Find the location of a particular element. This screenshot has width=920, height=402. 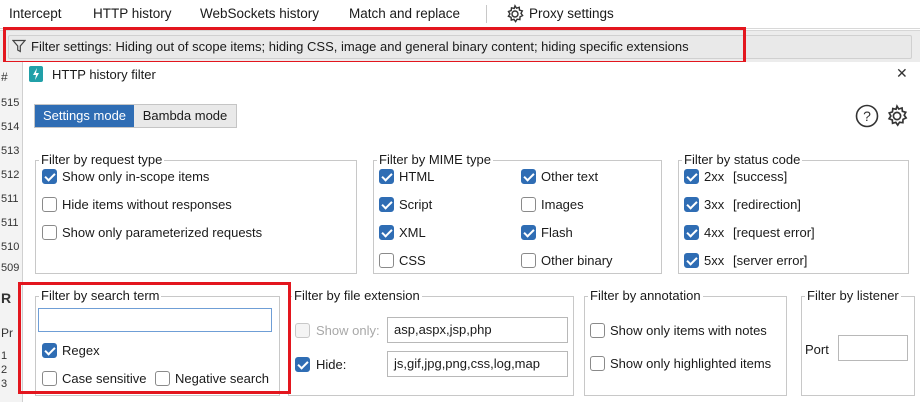

bambda-mode-button: Bambda mode is located at coordinates (185, 116).